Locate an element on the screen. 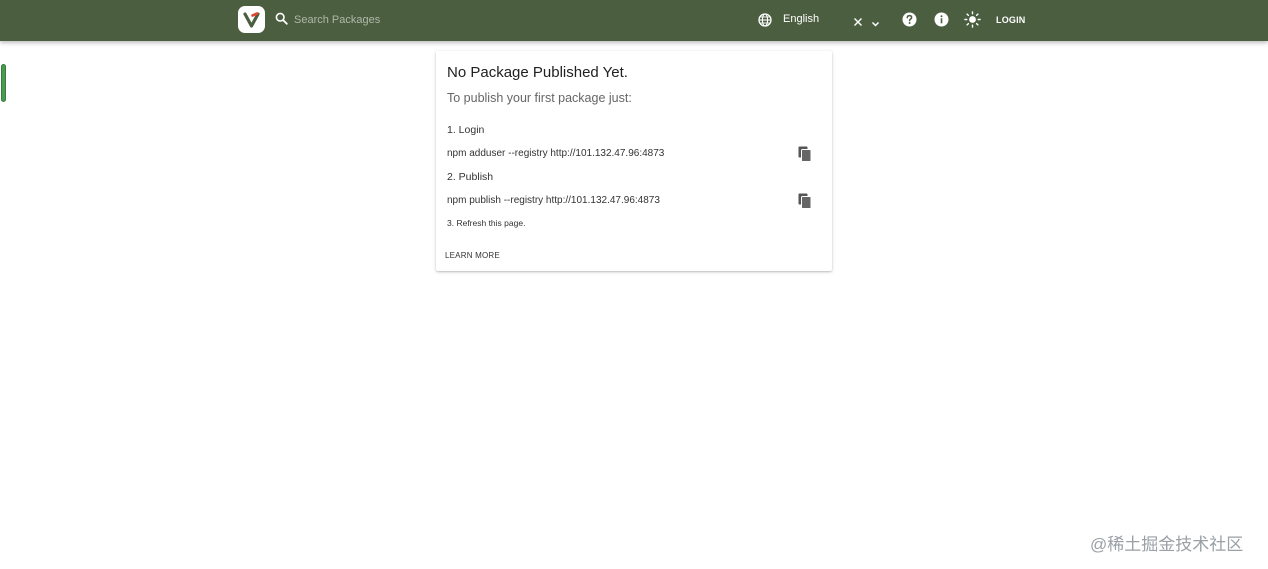  learn-more-button: LEARN MORE is located at coordinates (472, 255).